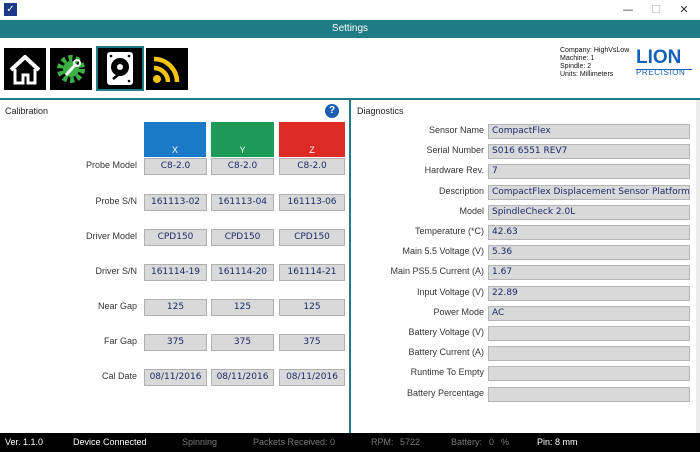  What do you see at coordinates (492, 442) in the screenshot?
I see `battery-value: 0` at bounding box center [492, 442].